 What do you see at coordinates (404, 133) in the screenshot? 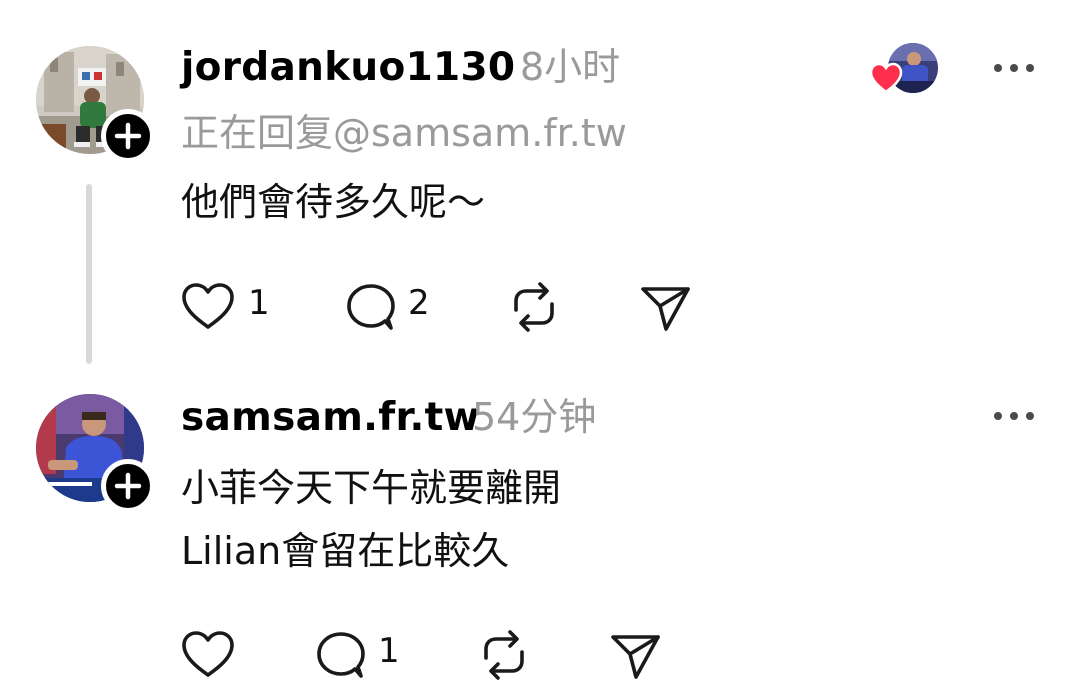
I see `replying-to-label: 正在回复@samsam.fr.tw` at bounding box center [404, 133].